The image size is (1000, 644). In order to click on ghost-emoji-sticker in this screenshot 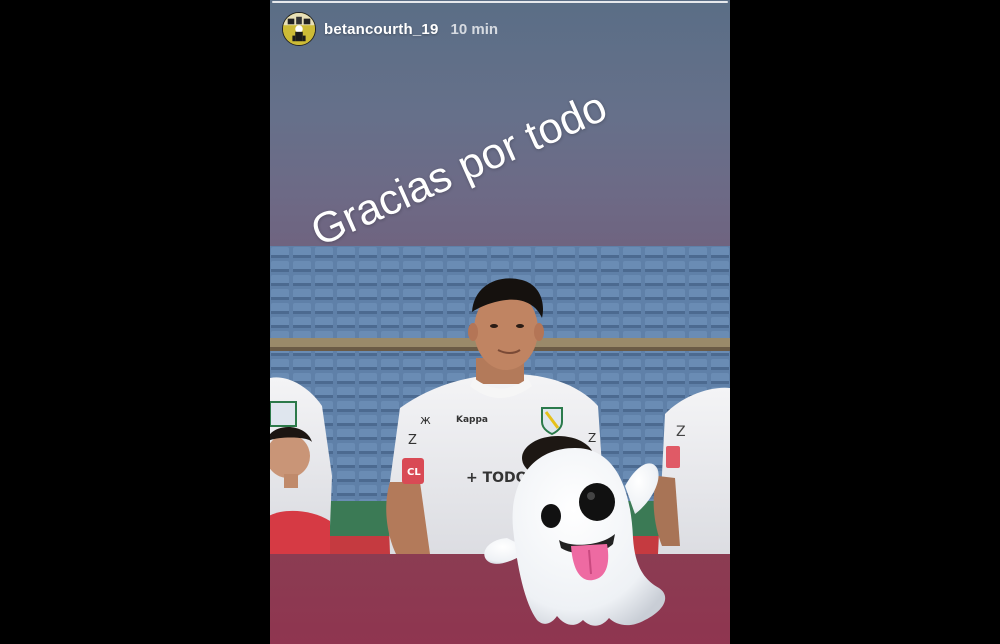, I will do `click(575, 530)`.